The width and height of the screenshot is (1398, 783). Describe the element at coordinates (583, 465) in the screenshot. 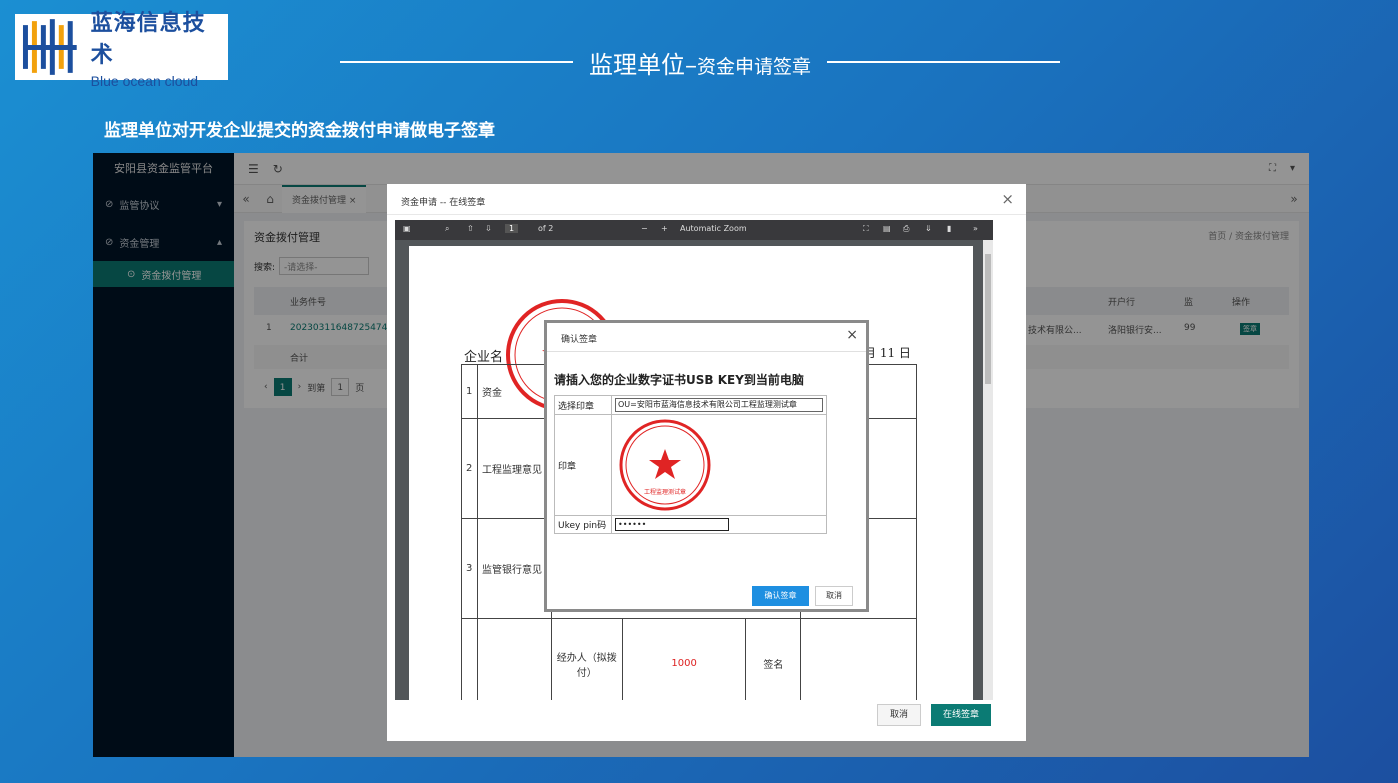

I see `seal-label: 印章` at that location.